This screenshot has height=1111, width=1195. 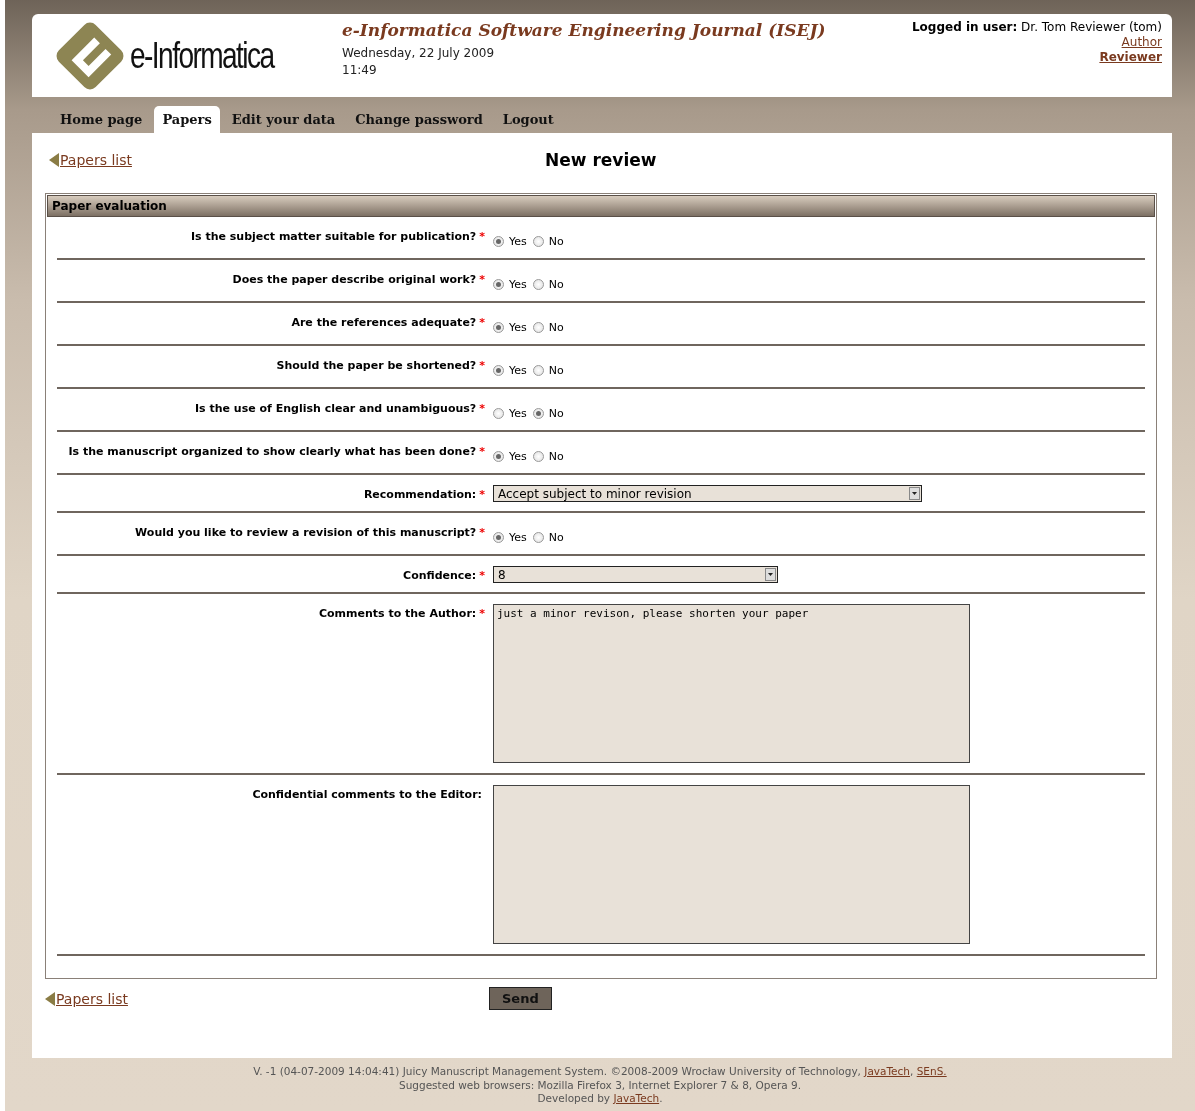 What do you see at coordinates (283, 119) in the screenshot?
I see `nav-tab: Edit your data` at bounding box center [283, 119].